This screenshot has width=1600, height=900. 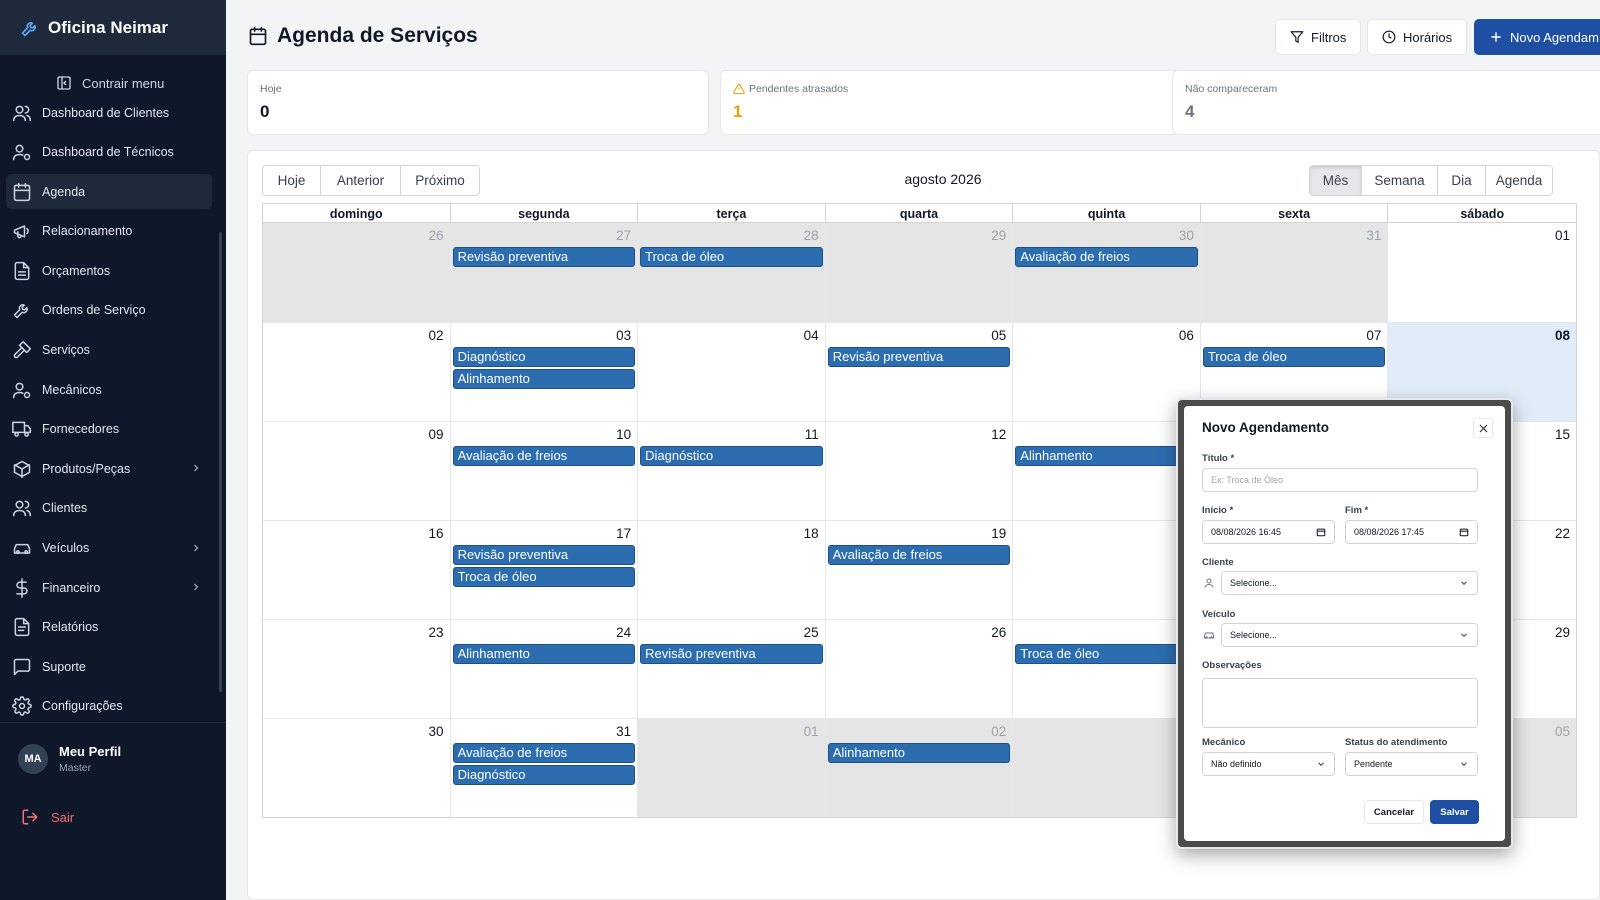 I want to click on logout-button: Sair, so click(x=47, y=817).